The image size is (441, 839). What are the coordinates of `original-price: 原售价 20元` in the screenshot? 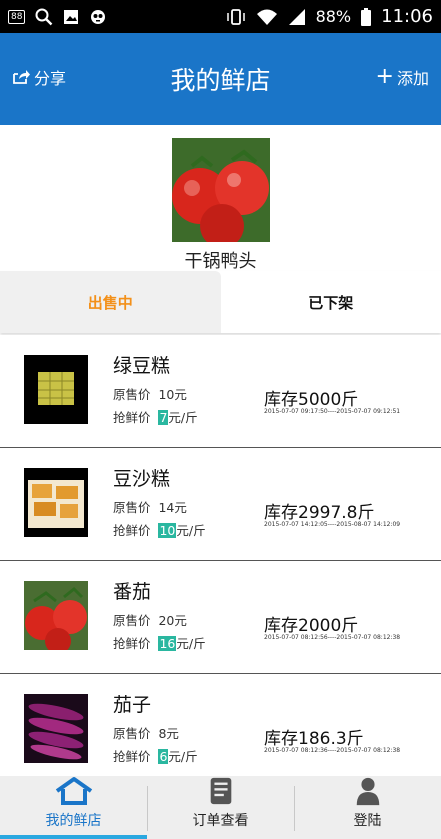 It's located at (150, 620).